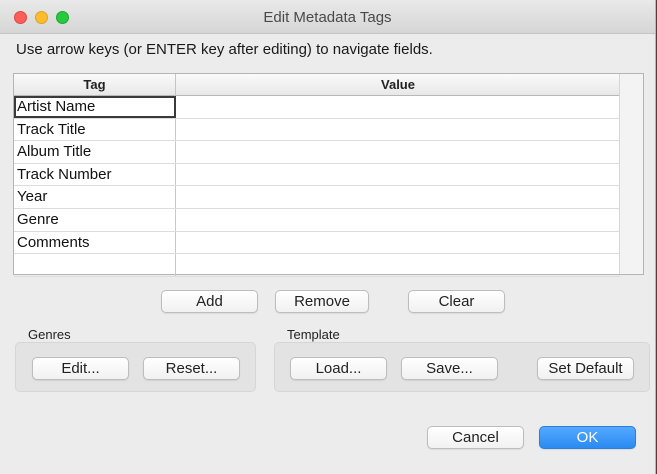  I want to click on genres-label: Genres, so click(49, 334).